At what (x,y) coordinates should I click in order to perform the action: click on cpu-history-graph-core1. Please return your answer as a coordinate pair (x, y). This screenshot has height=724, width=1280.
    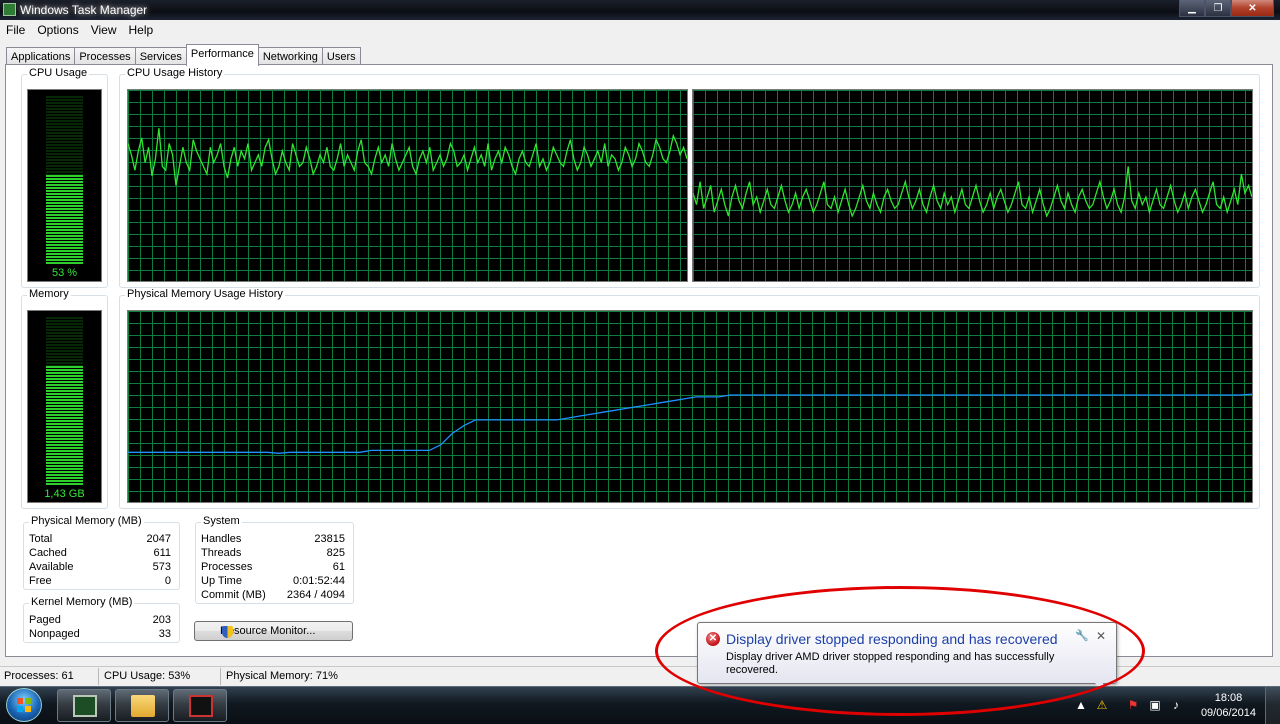
    Looking at the image, I should click on (407, 185).